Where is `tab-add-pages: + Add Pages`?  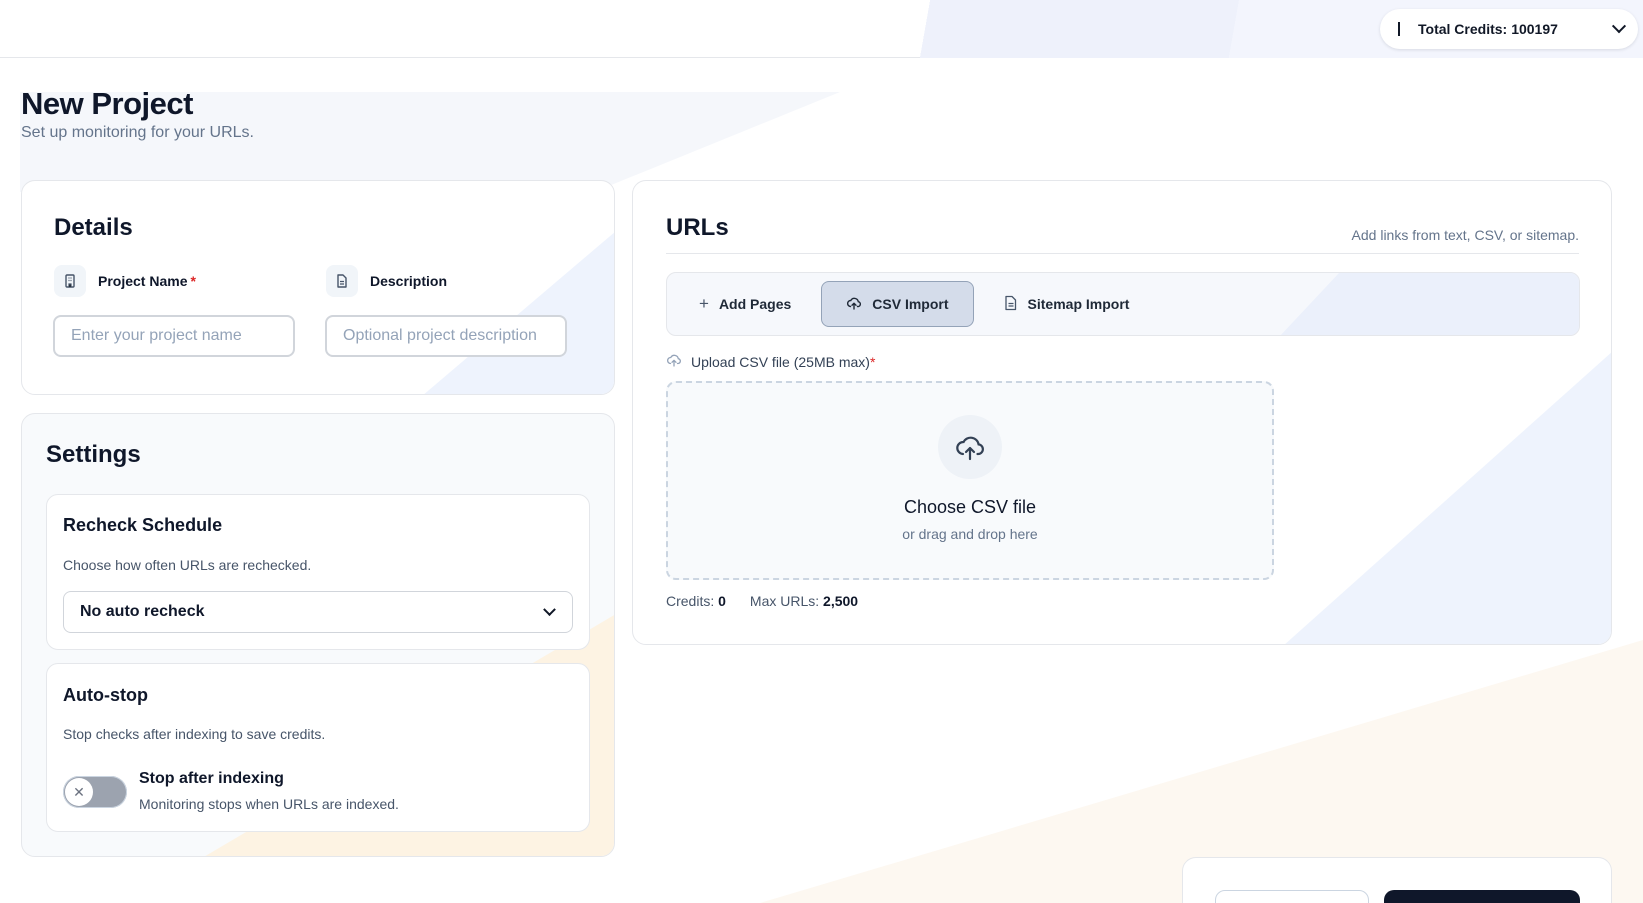 tab-add-pages: + Add Pages is located at coordinates (745, 304).